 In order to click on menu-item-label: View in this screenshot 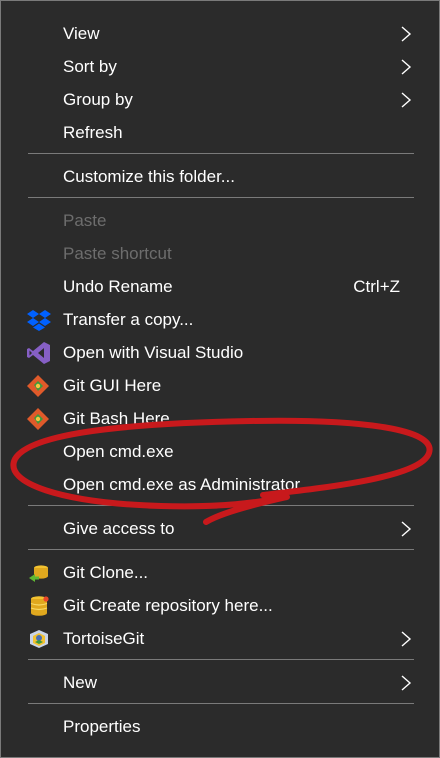, I will do `click(81, 33)`.